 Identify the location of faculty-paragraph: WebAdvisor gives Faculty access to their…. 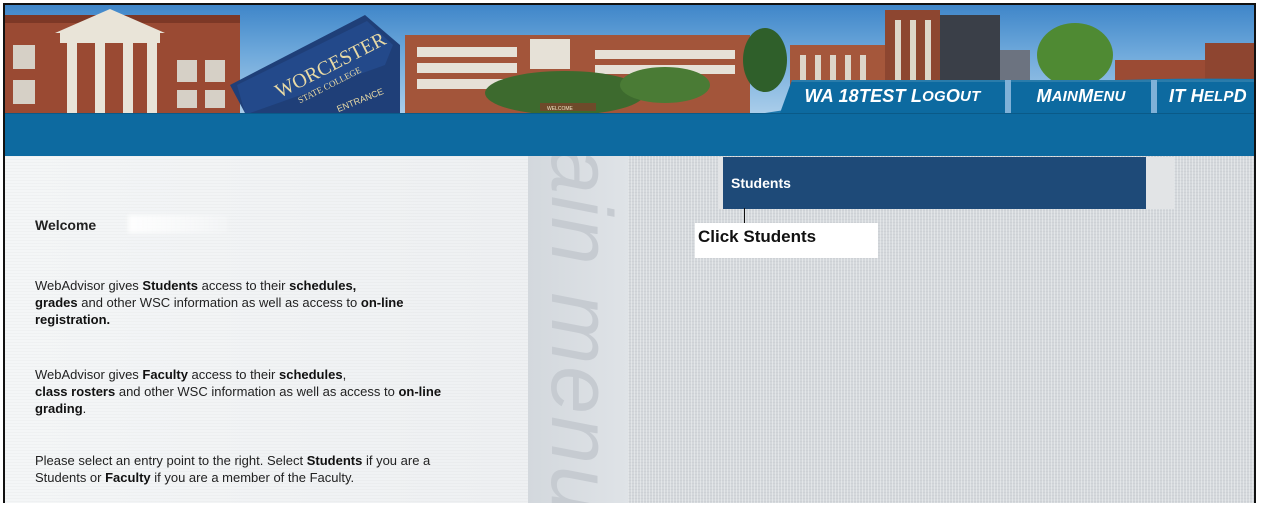
(238, 391).